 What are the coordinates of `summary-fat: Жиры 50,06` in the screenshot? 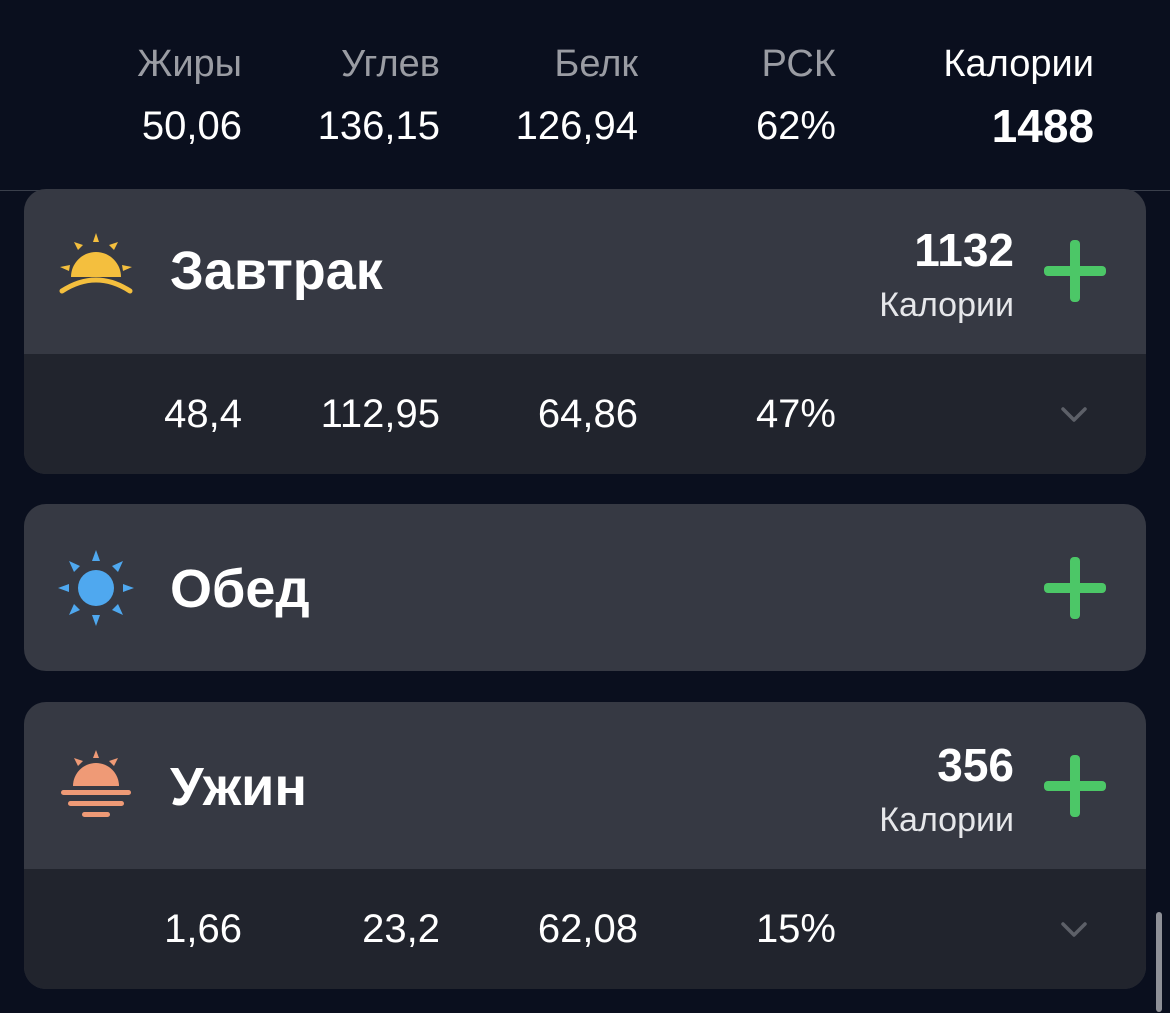 It's located at (142, 97).